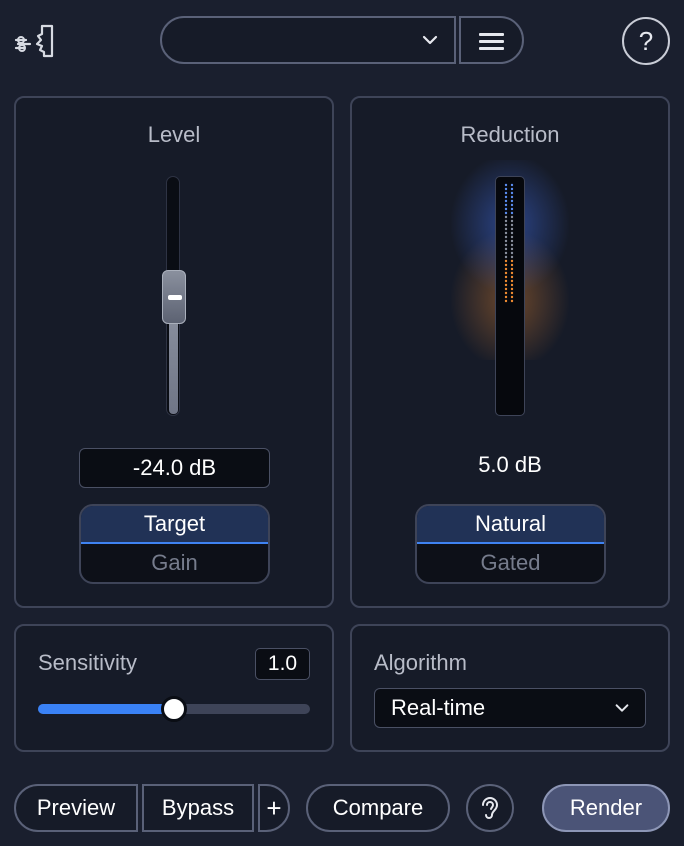 This screenshot has width=684, height=846. What do you see at coordinates (420, 662) in the screenshot?
I see `algorithm-label: Algorithm` at bounding box center [420, 662].